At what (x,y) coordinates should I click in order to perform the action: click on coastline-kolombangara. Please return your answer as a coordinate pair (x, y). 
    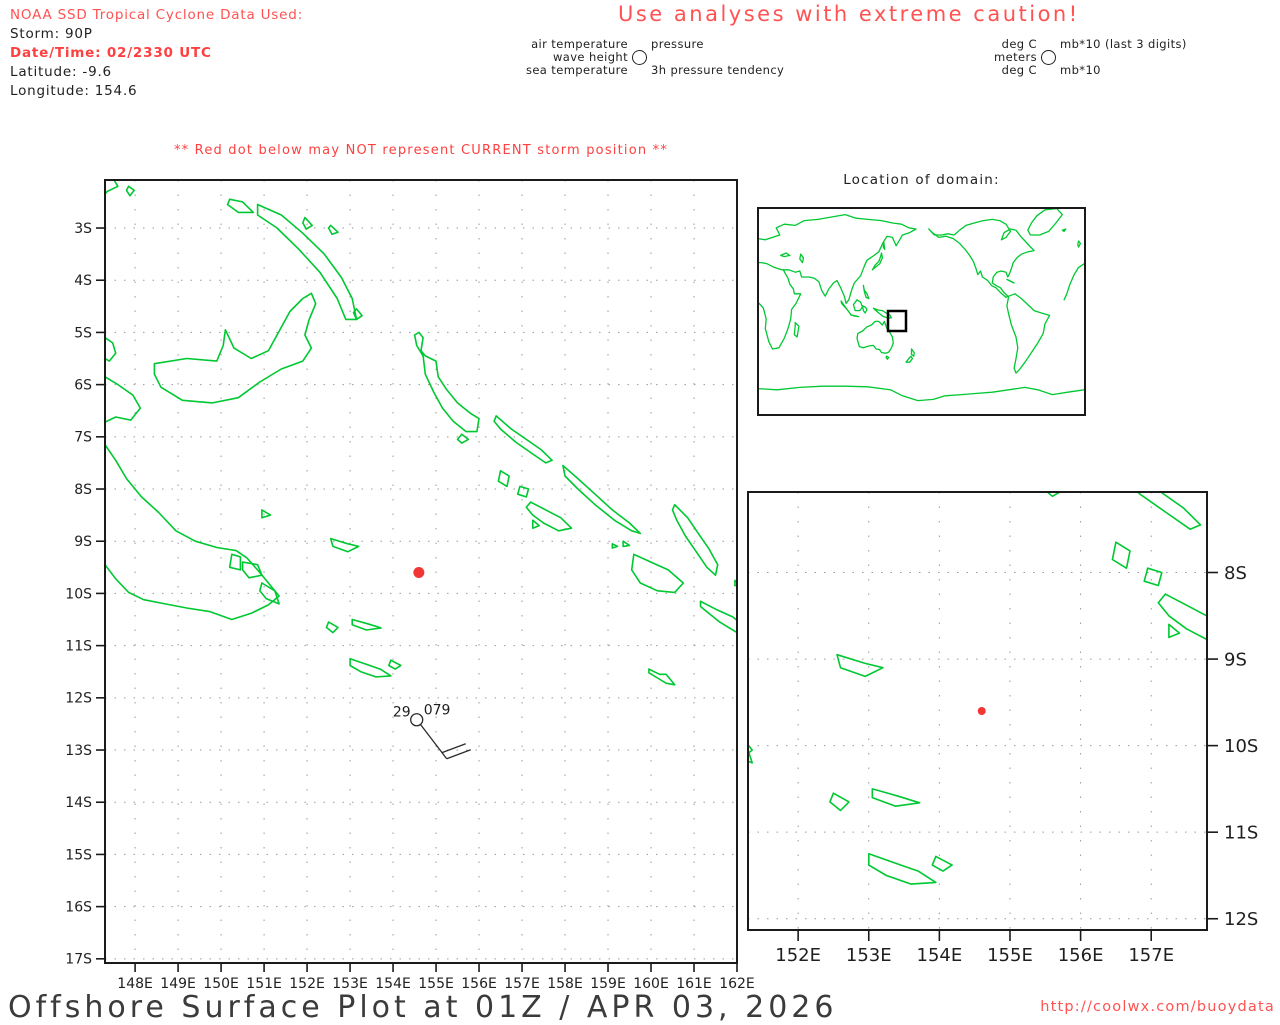
    Looking at the image, I should click on (523, 491).